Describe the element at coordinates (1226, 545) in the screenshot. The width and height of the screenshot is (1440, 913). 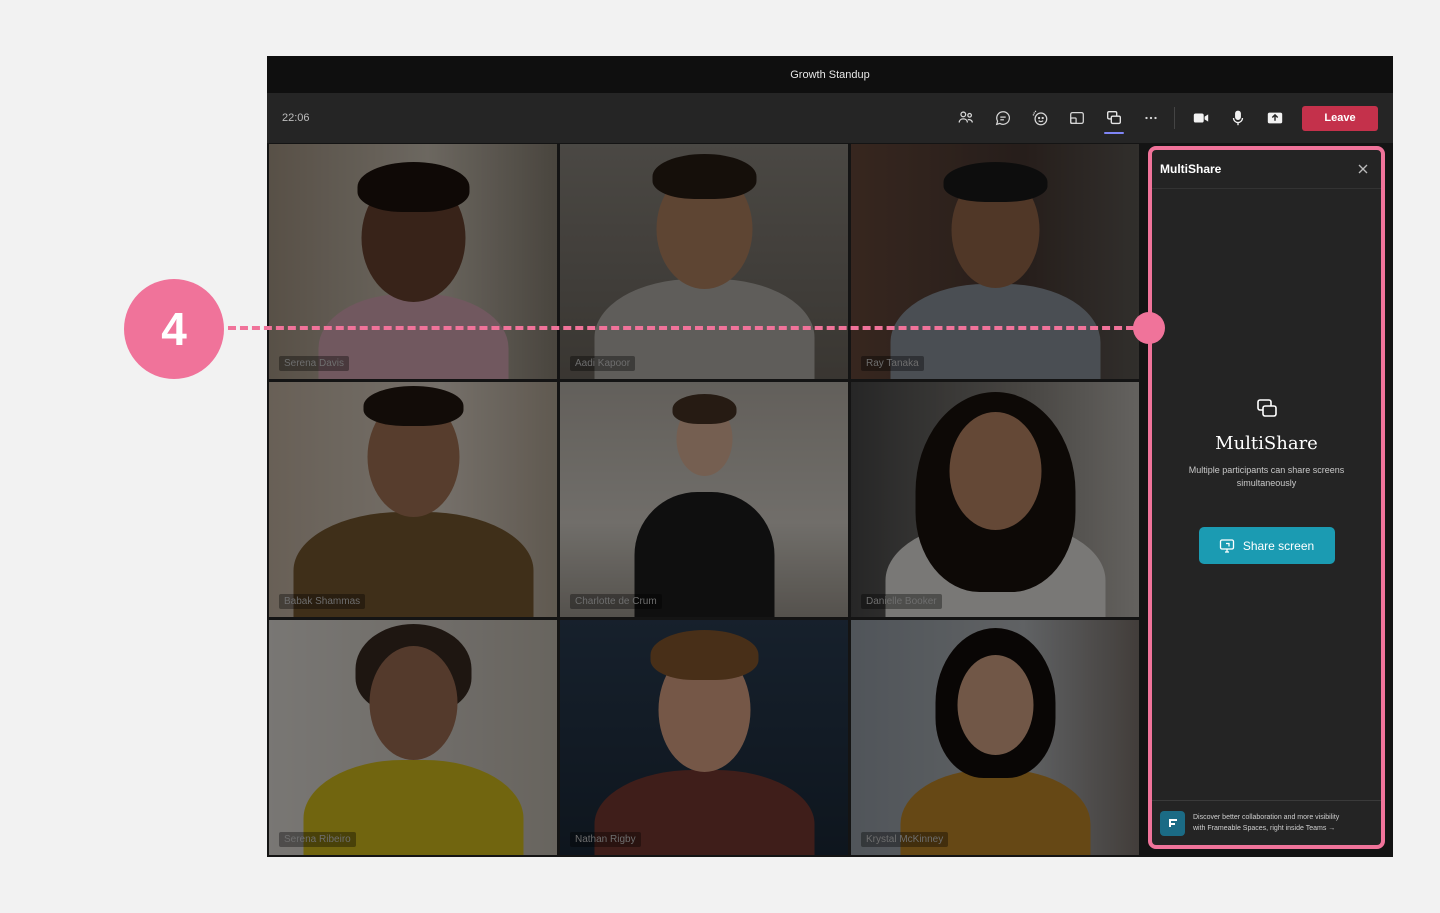
I see `screen-share-icon` at that location.